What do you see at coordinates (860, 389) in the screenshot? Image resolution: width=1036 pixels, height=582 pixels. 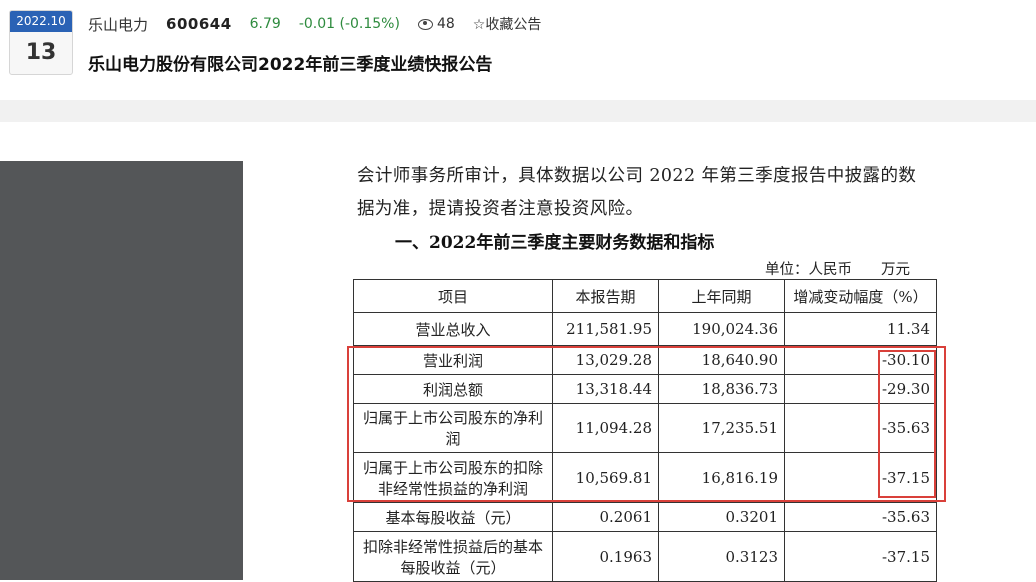 I see `table-cell: -29.30` at bounding box center [860, 389].